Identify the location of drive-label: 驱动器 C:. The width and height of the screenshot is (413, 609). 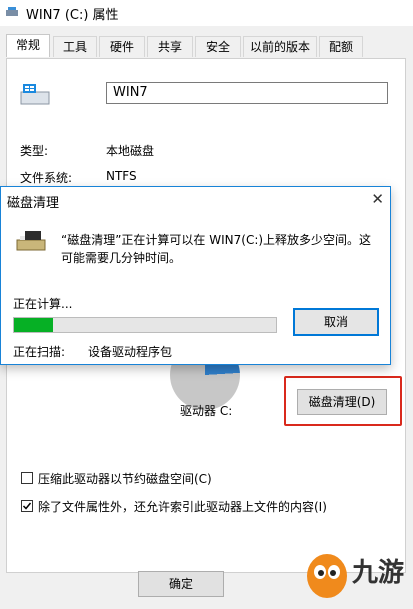
(206, 411).